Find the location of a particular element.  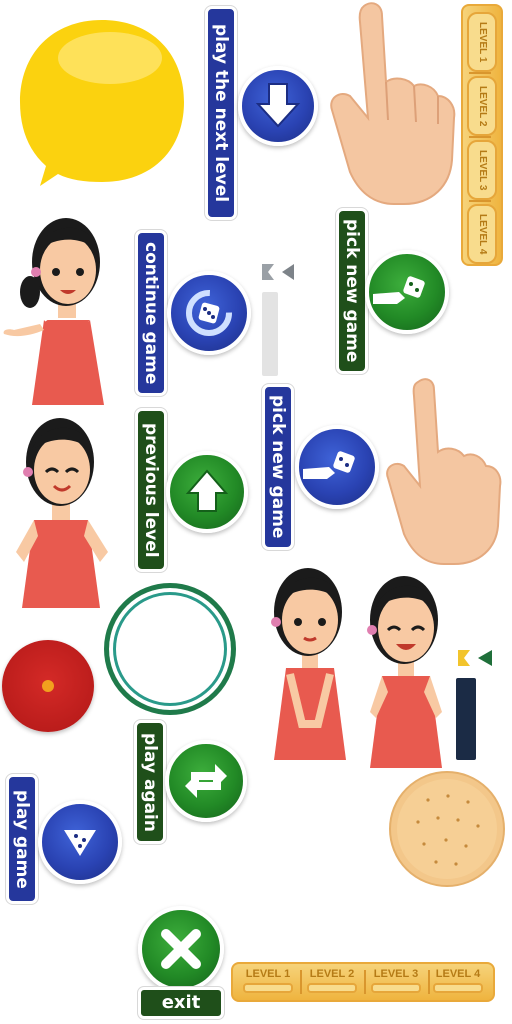

play-again-button is located at coordinates (206, 781).